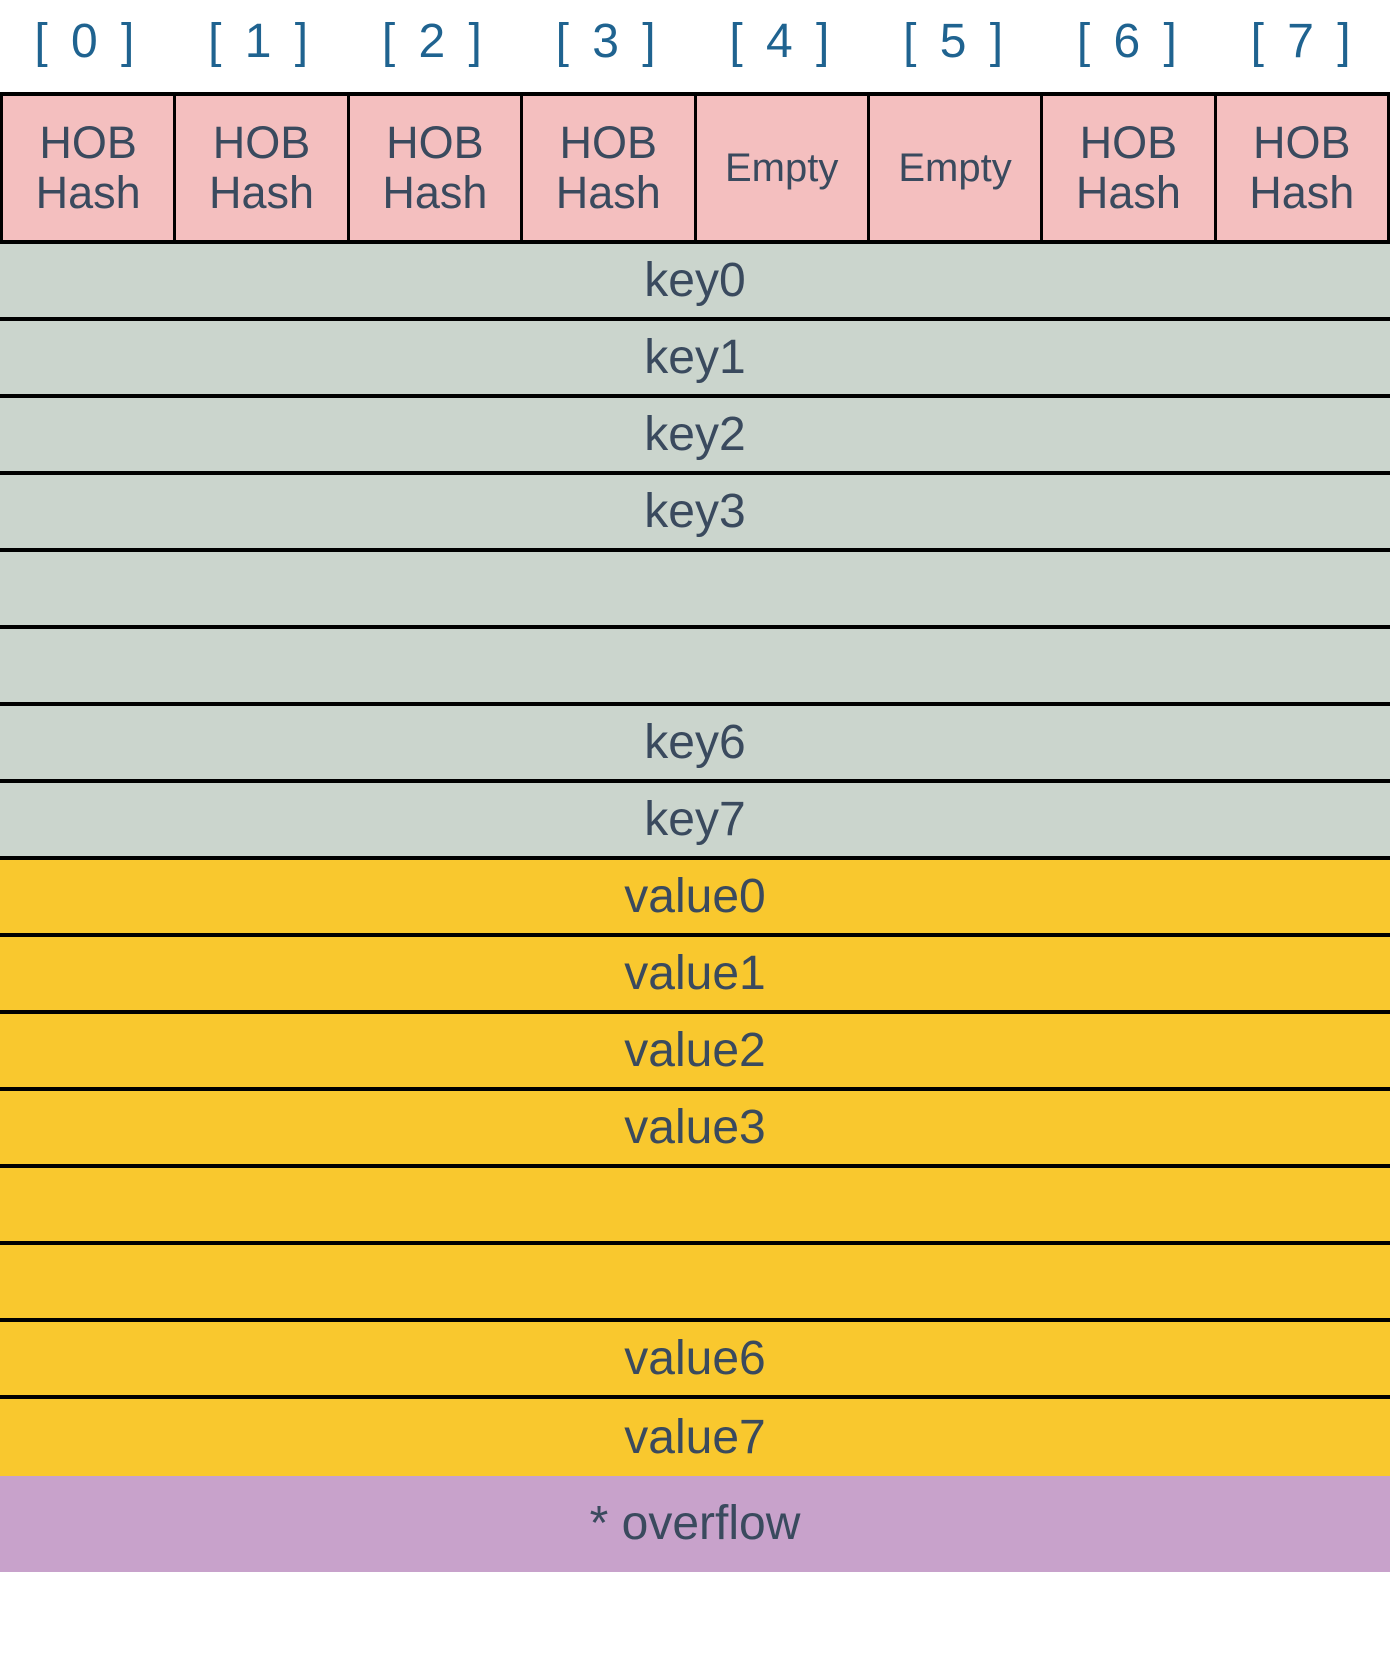 This screenshot has height=1668, width=1390. I want to click on key-row-7-label: key7, so click(695, 819).